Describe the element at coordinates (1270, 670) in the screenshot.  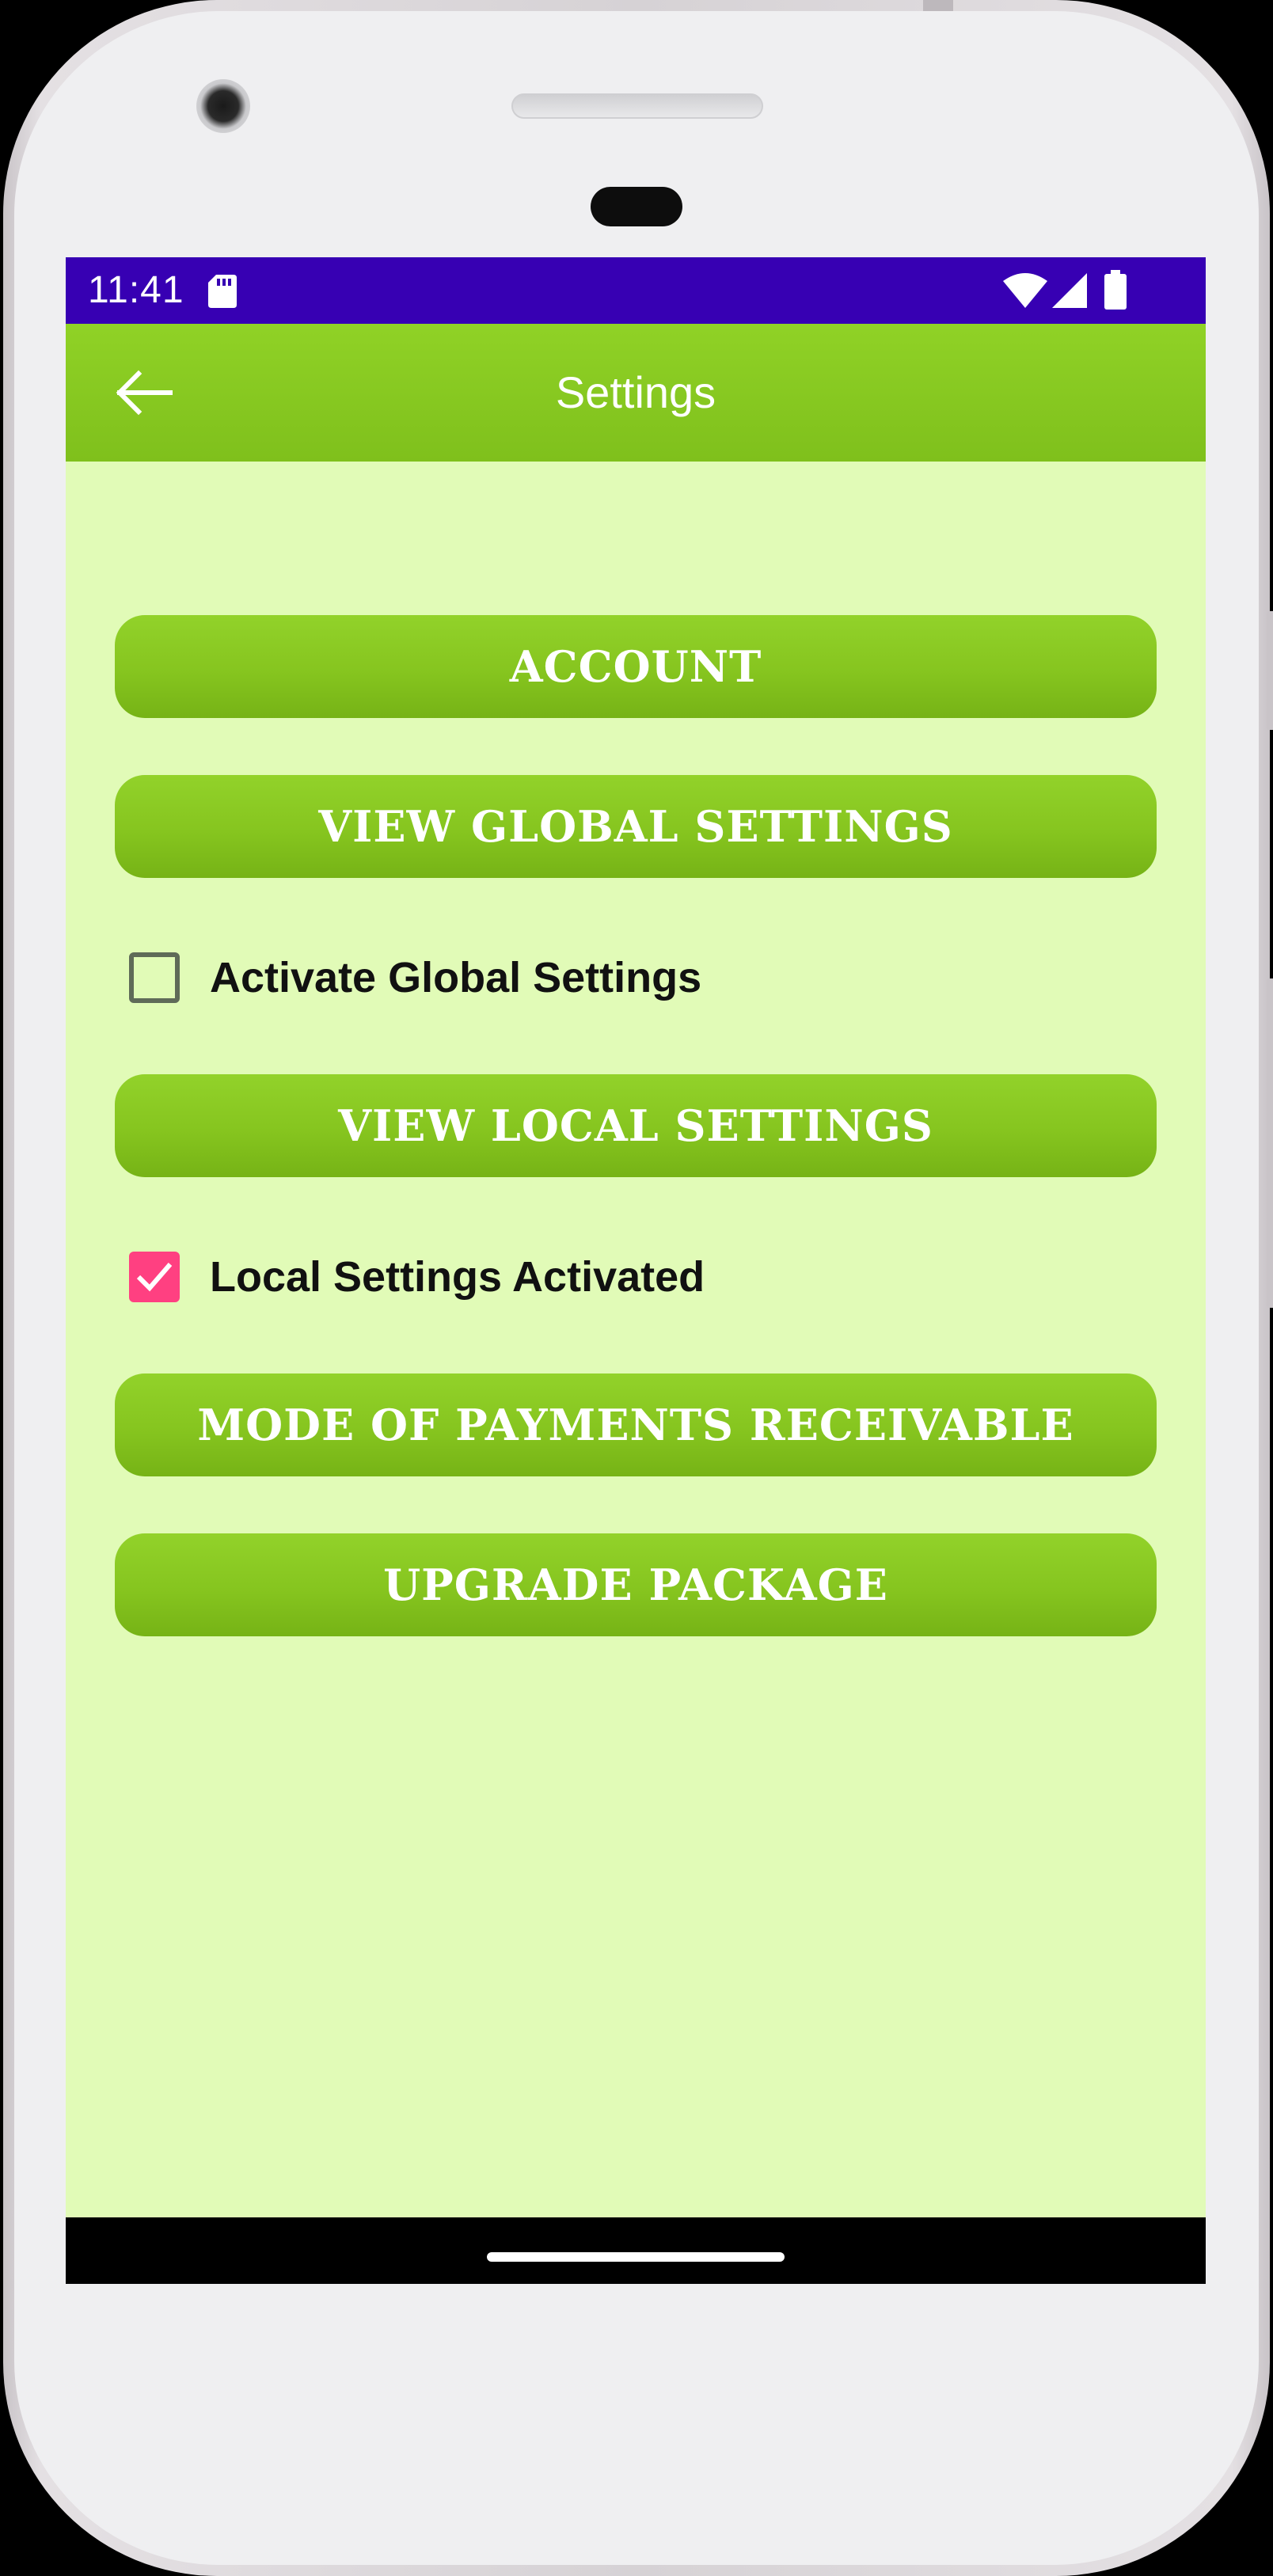
I see `volume-button` at that location.